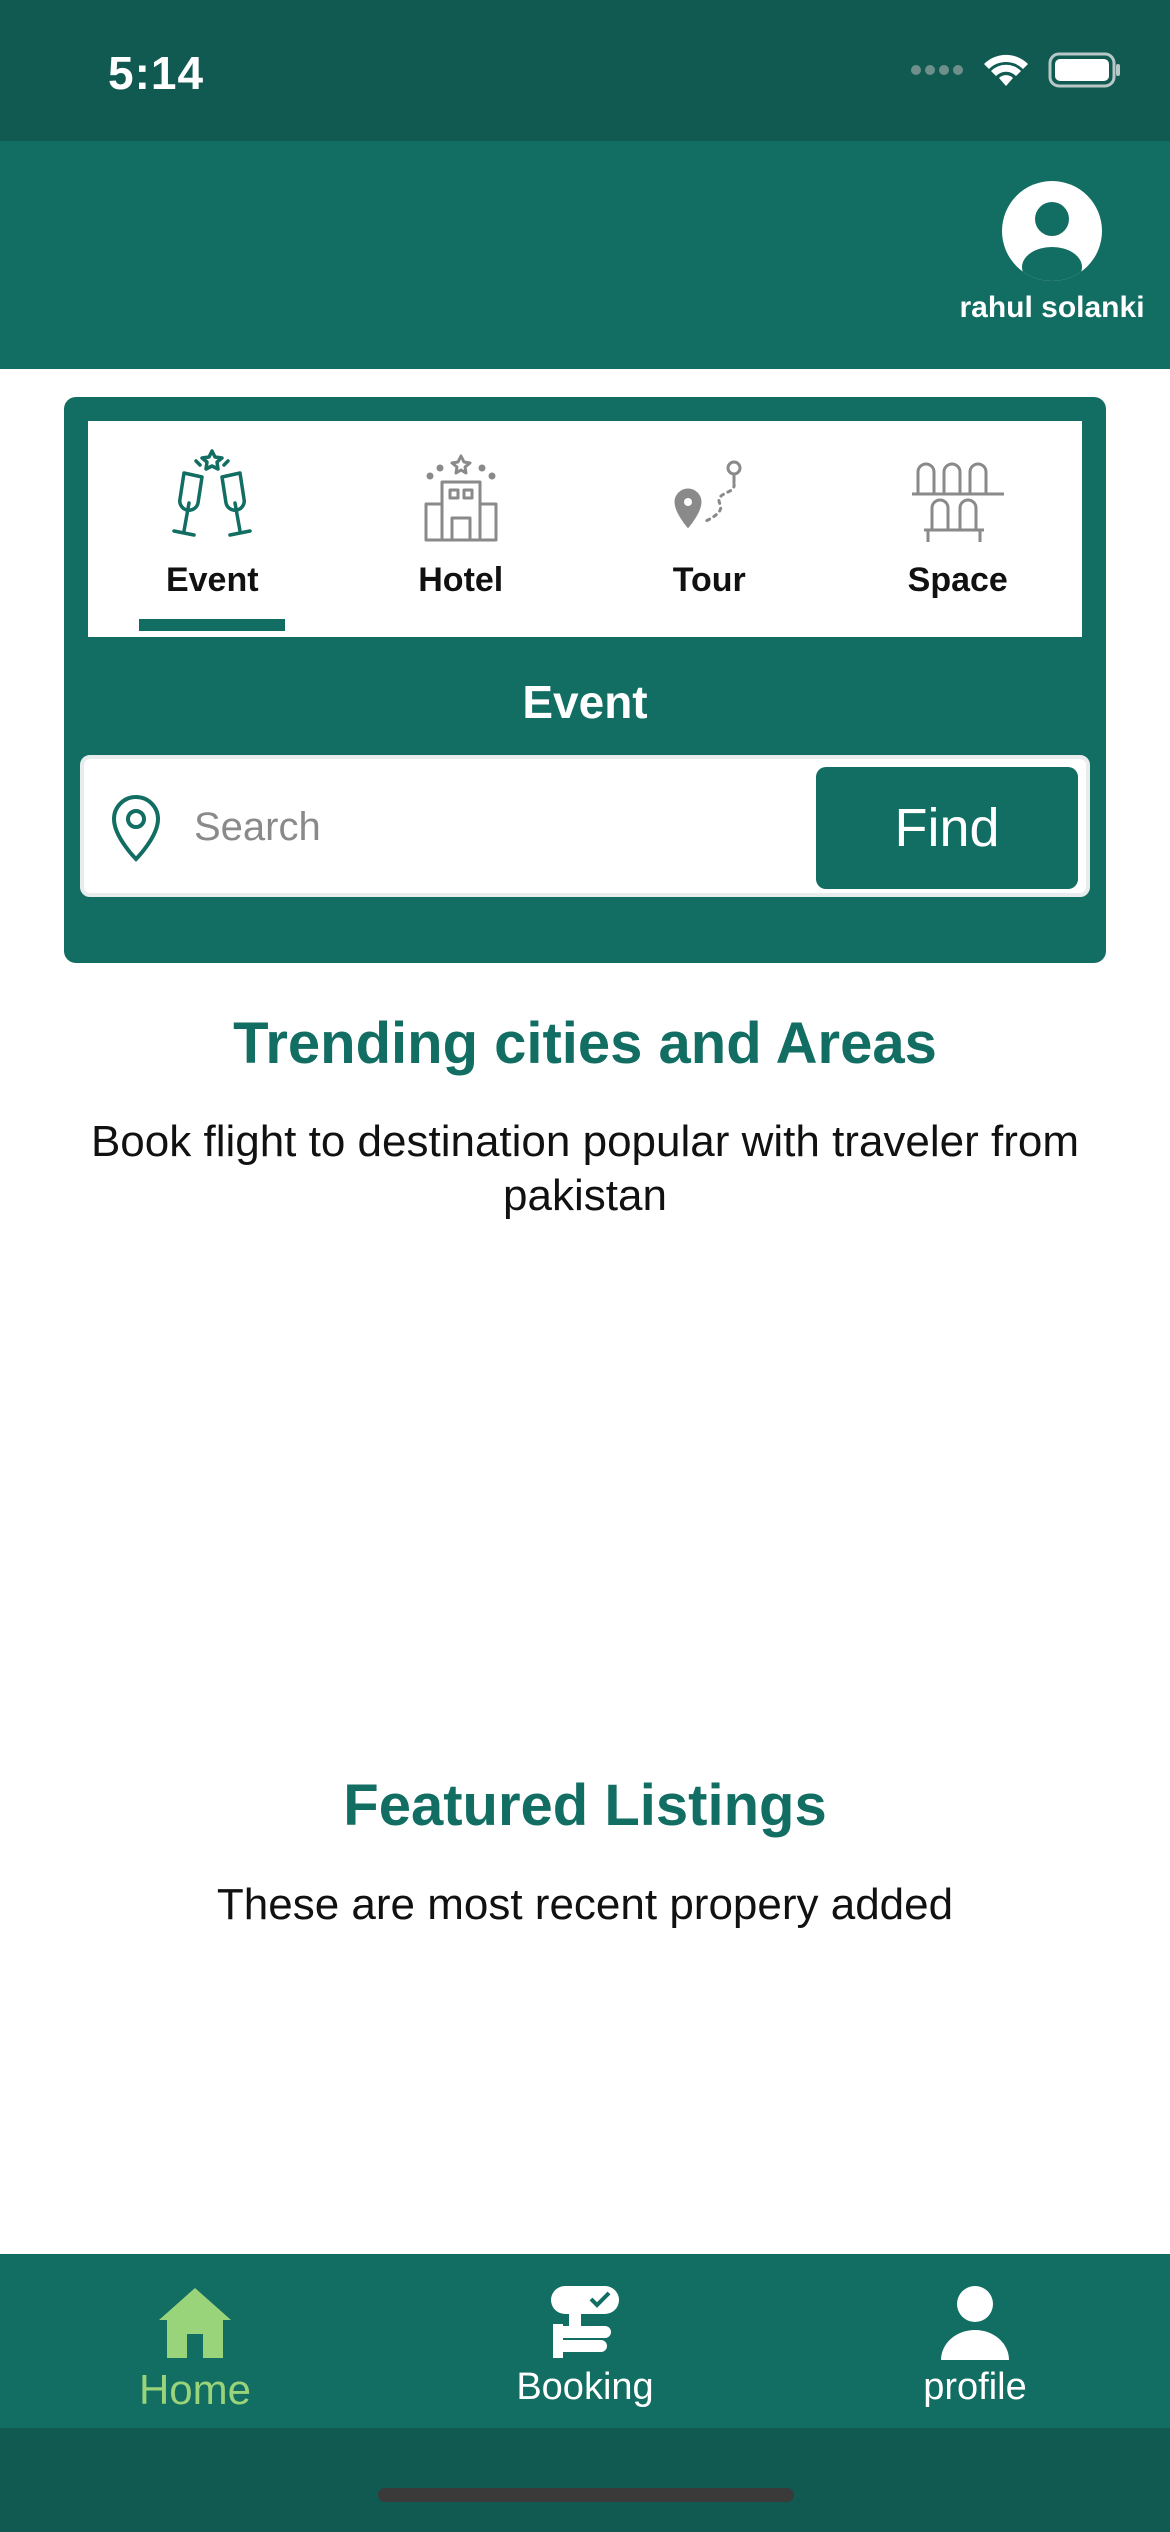  I want to click on tab-tour: Tour, so click(709, 529).